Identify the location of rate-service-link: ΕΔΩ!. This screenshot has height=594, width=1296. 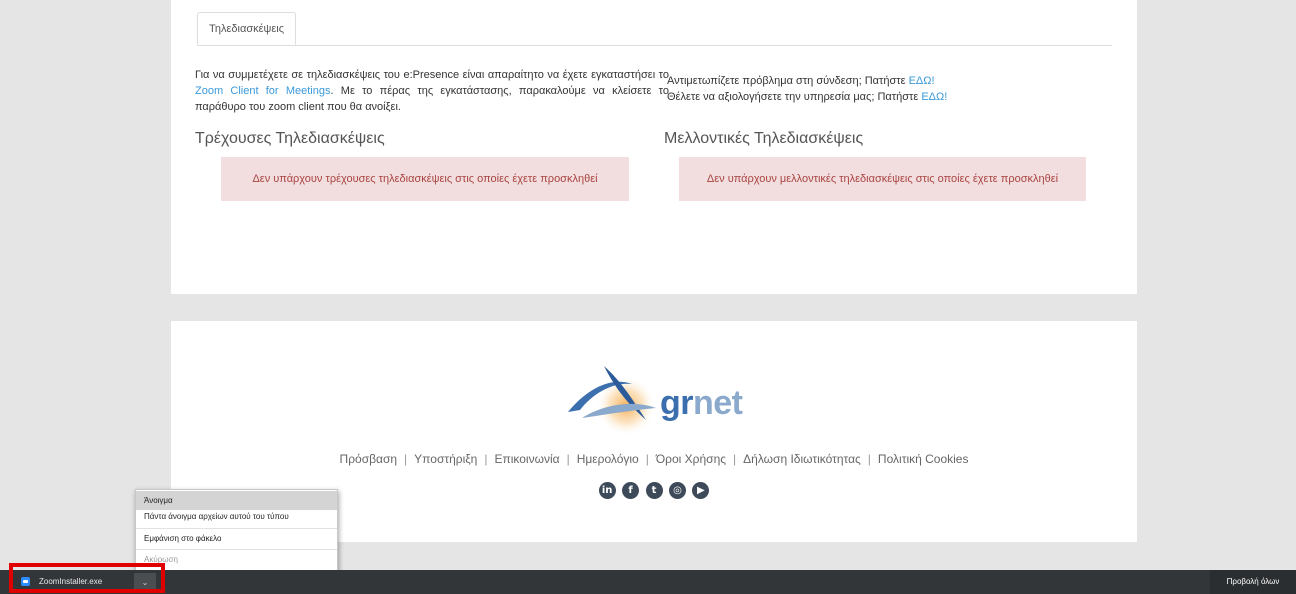
(934, 97).